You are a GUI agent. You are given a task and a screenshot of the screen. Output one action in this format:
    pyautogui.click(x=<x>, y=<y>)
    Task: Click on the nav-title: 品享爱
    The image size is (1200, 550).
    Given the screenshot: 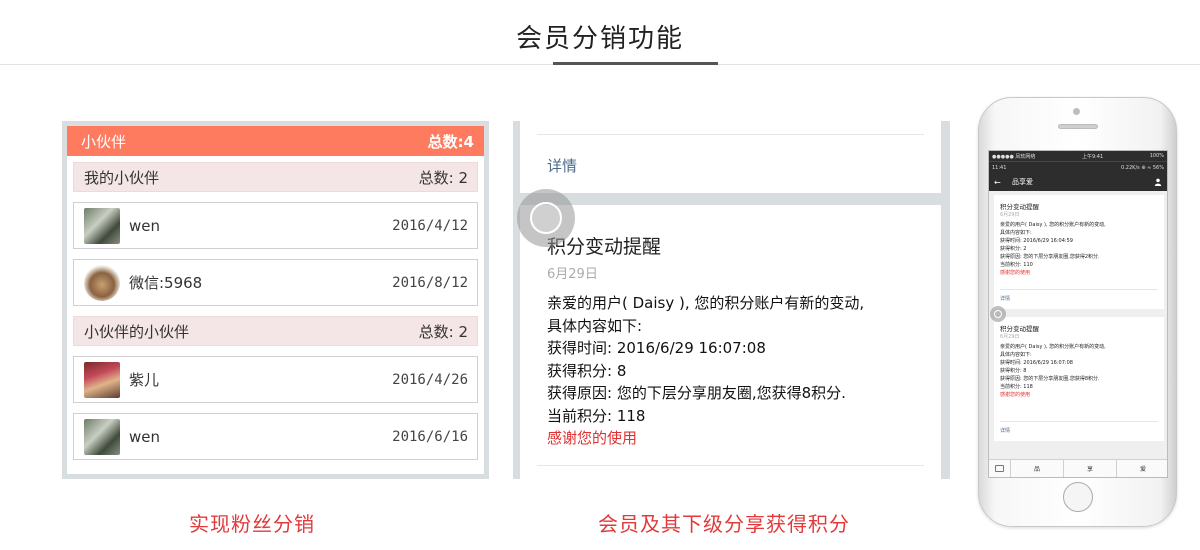 What is the action you would take?
    pyautogui.click(x=1022, y=182)
    